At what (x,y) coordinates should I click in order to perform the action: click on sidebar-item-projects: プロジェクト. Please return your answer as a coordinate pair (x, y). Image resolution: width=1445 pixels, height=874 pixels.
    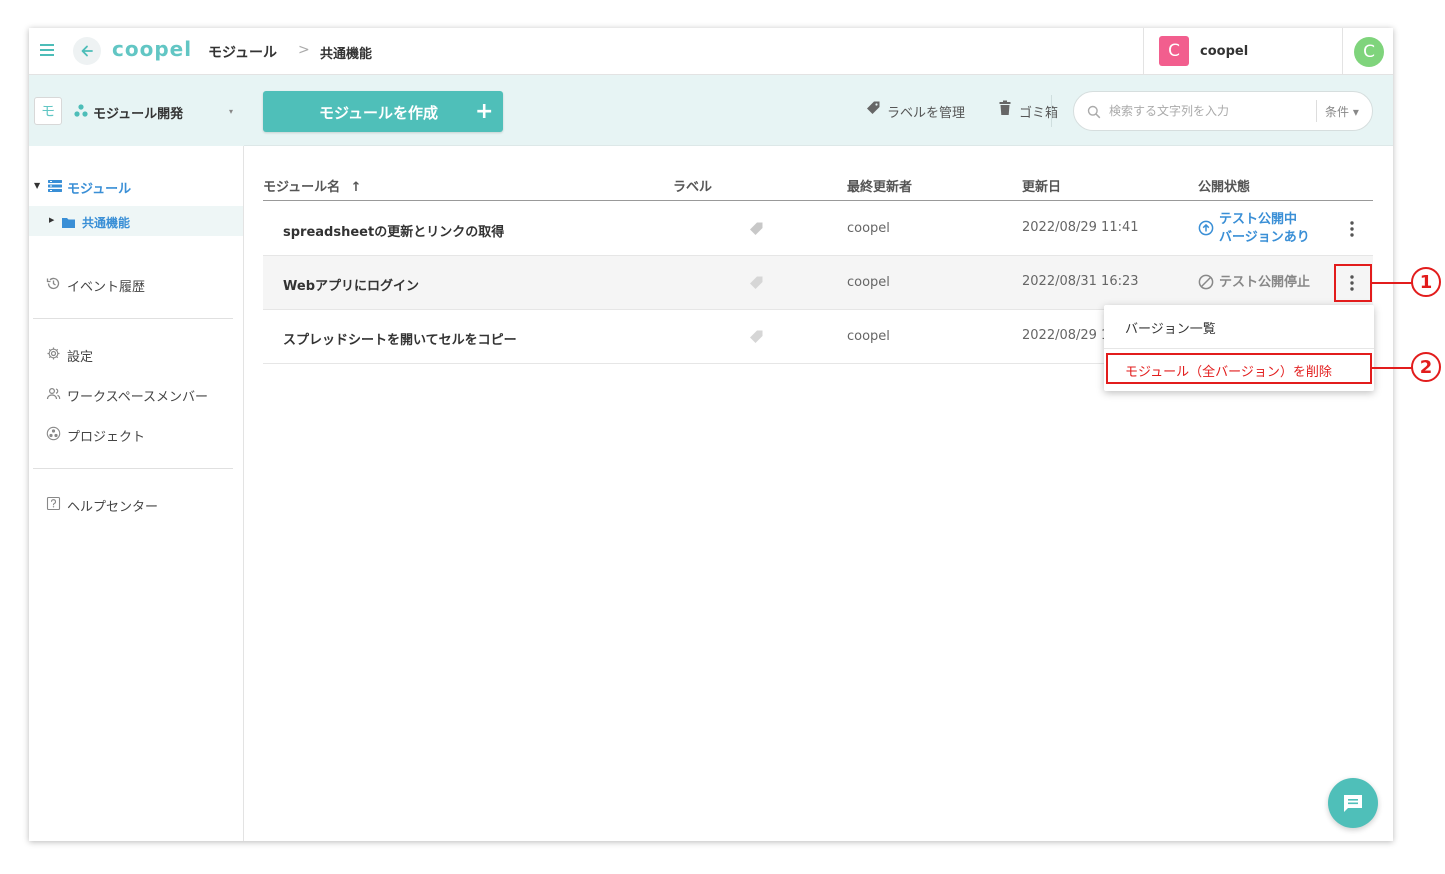
    Looking at the image, I should click on (136, 434).